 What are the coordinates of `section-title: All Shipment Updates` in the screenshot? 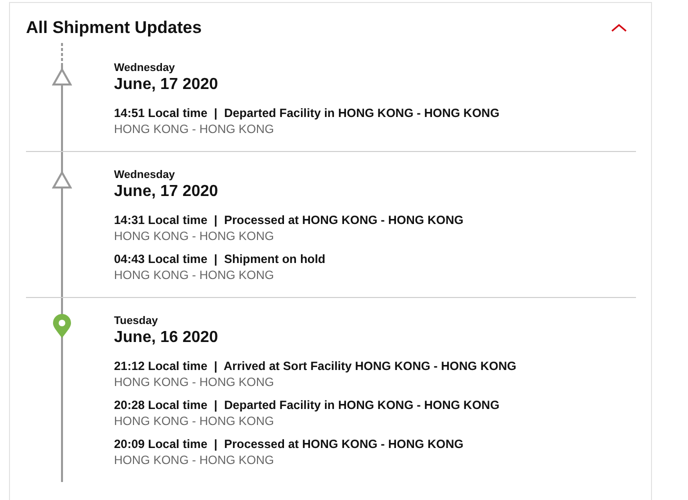 It's located at (114, 28).